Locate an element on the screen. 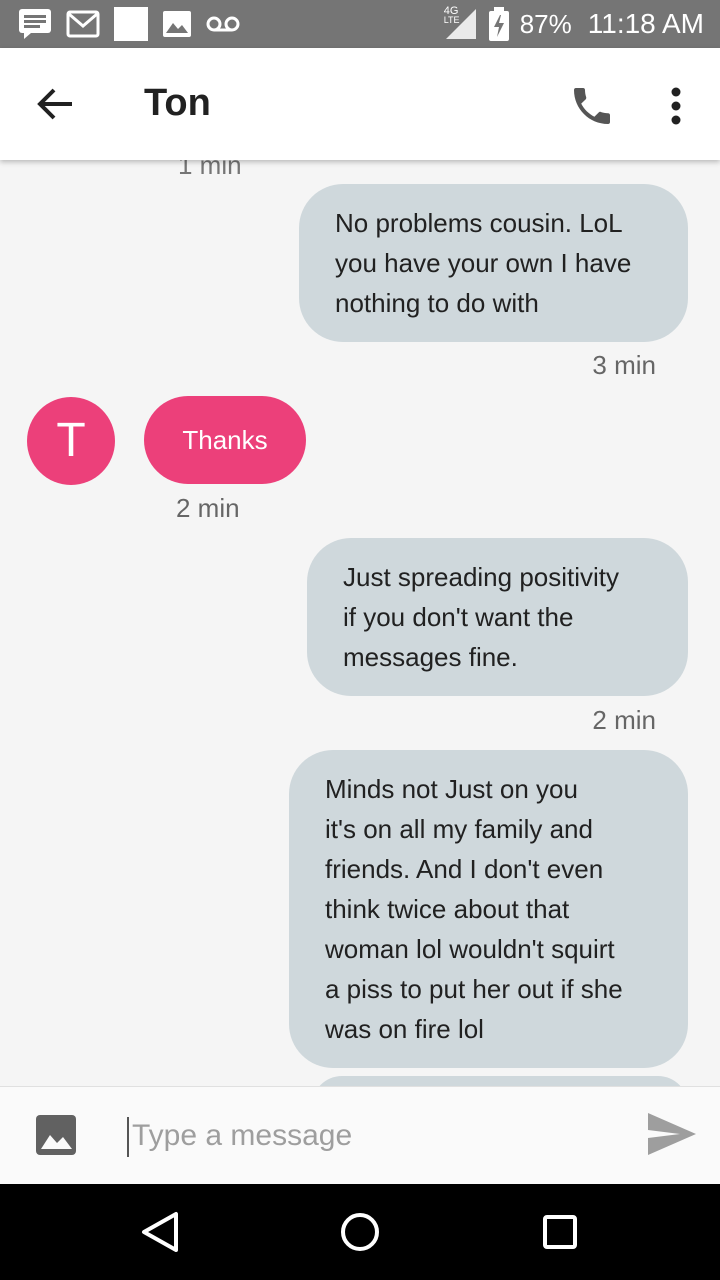  network-indicator: 4G LTE is located at coordinates (461, 23).